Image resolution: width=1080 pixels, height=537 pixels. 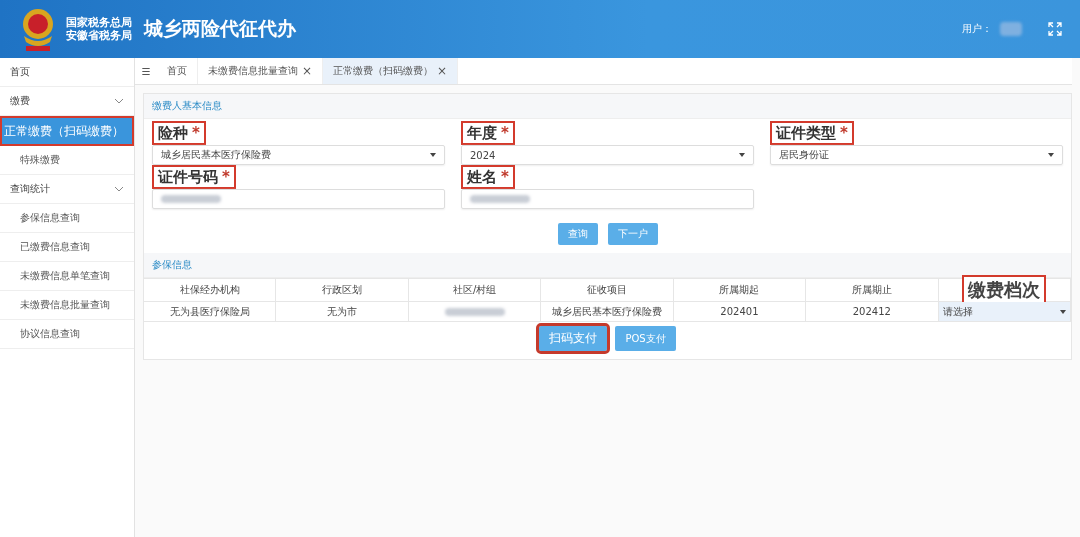 What do you see at coordinates (209, 290) in the screenshot?
I see `column-header: 社保经办机构` at bounding box center [209, 290].